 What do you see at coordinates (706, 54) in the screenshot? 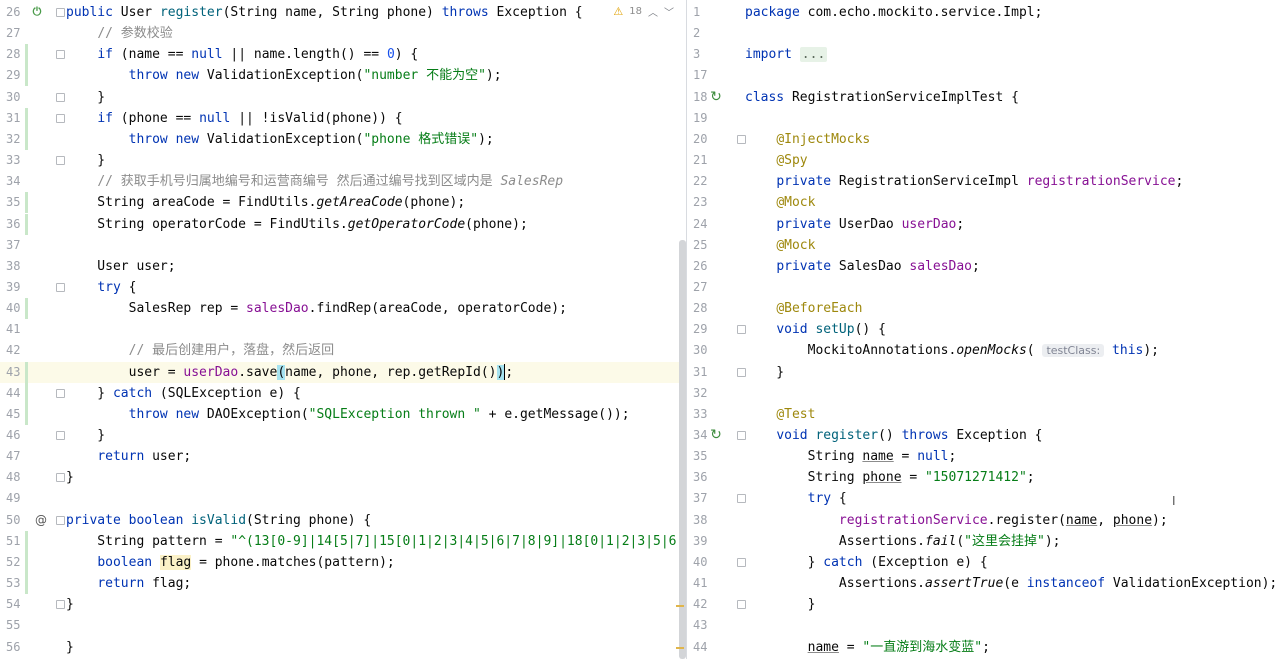
I see `line-number: 3` at bounding box center [706, 54].